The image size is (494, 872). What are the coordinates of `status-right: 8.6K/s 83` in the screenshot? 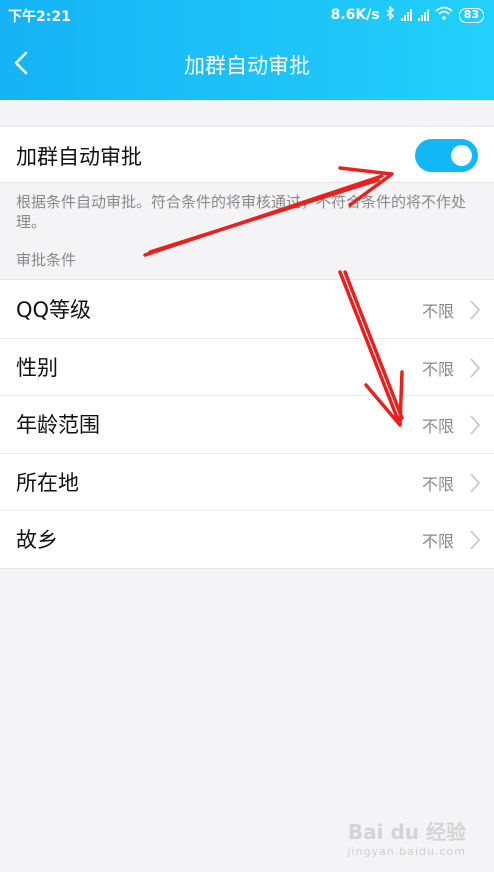 It's located at (407, 14).